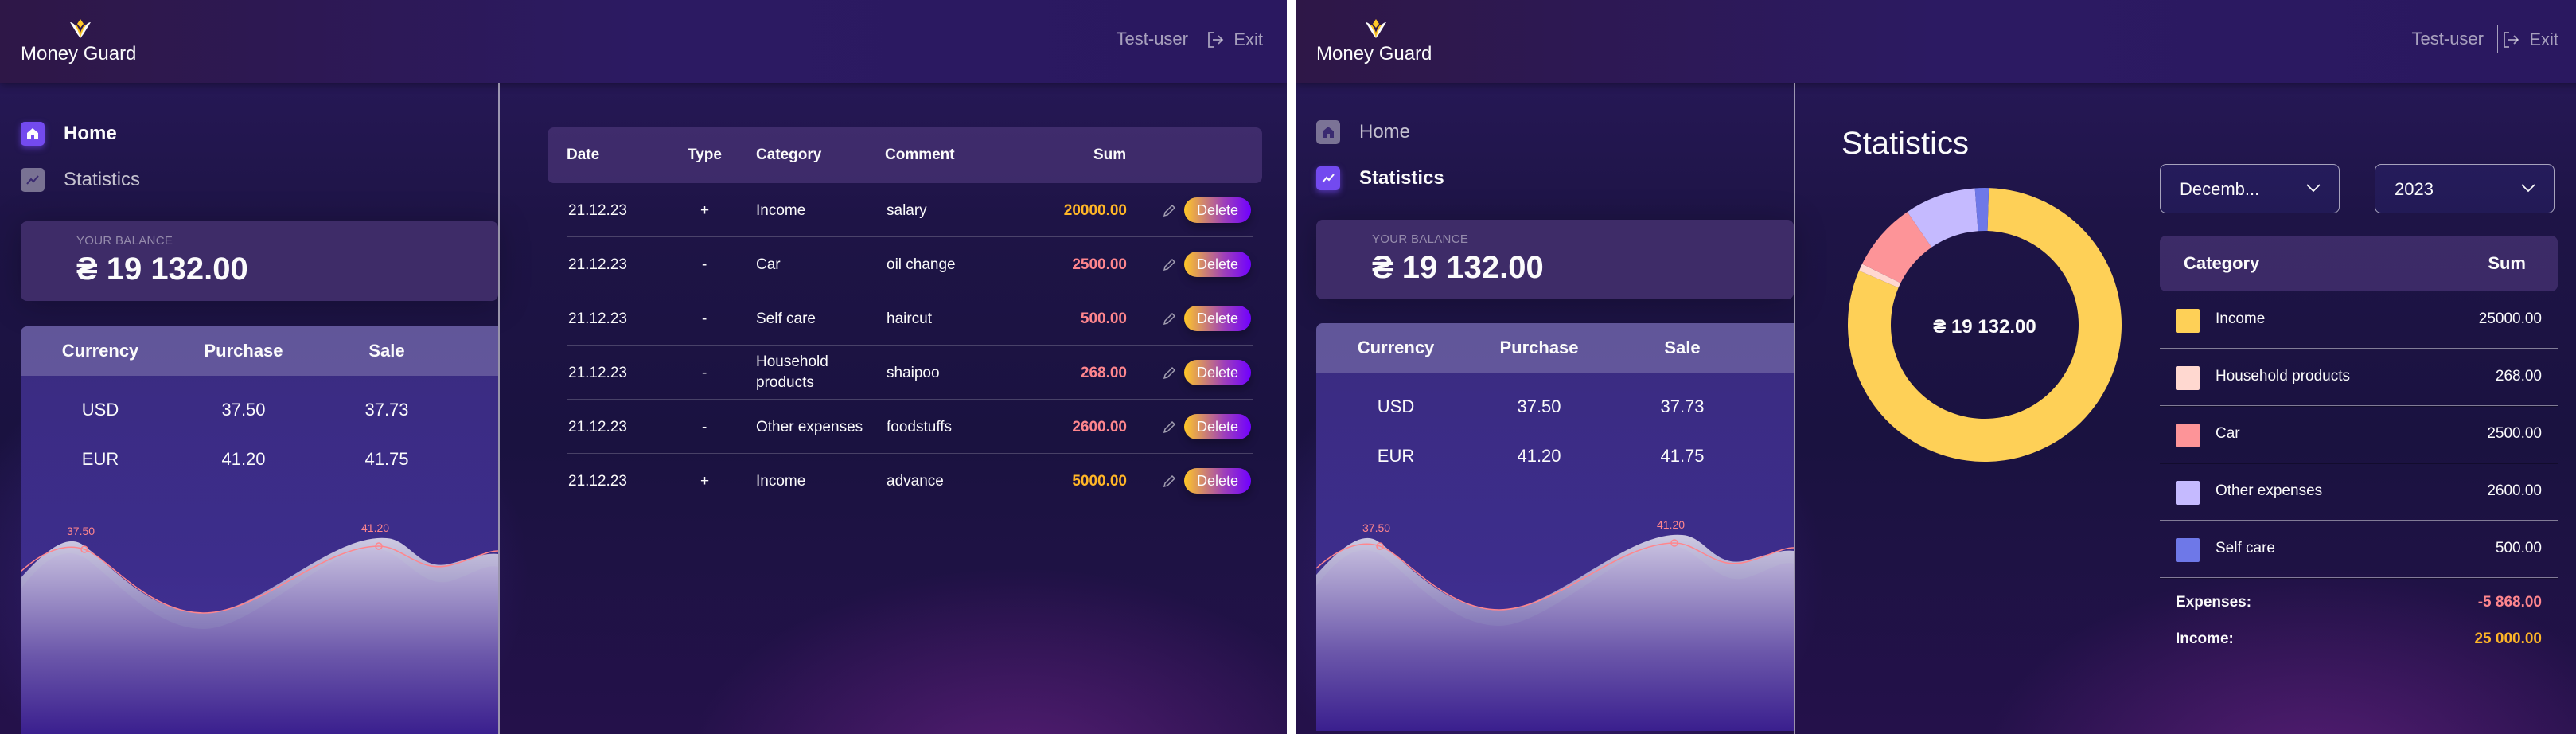 The width and height of the screenshot is (2576, 734). What do you see at coordinates (499, 408) in the screenshot?
I see `sidebar-divider` at bounding box center [499, 408].